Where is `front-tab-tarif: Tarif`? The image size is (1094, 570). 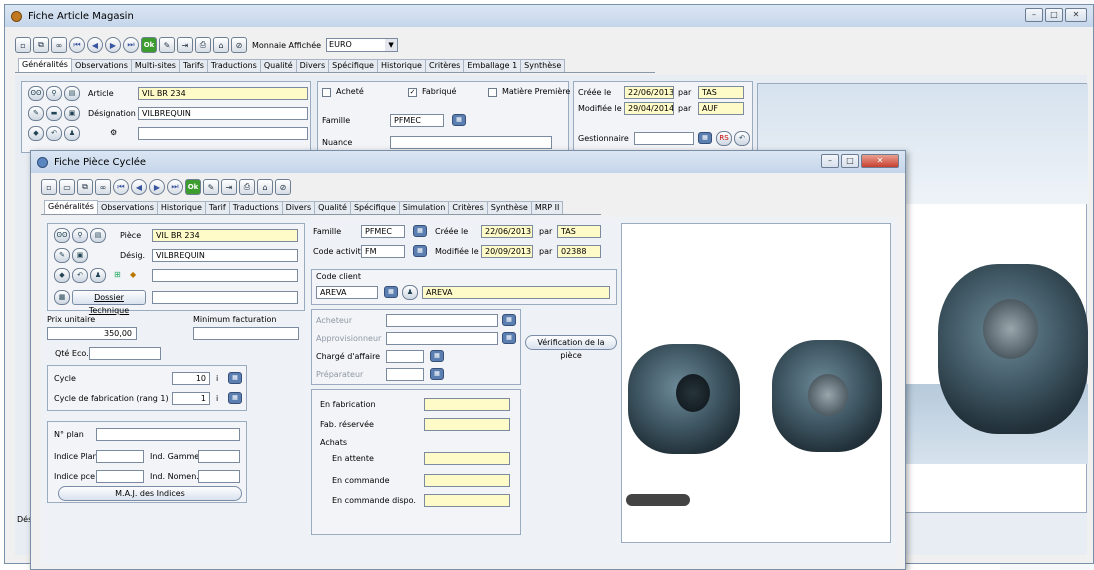 front-tab-tarif: Tarif is located at coordinates (217, 207).